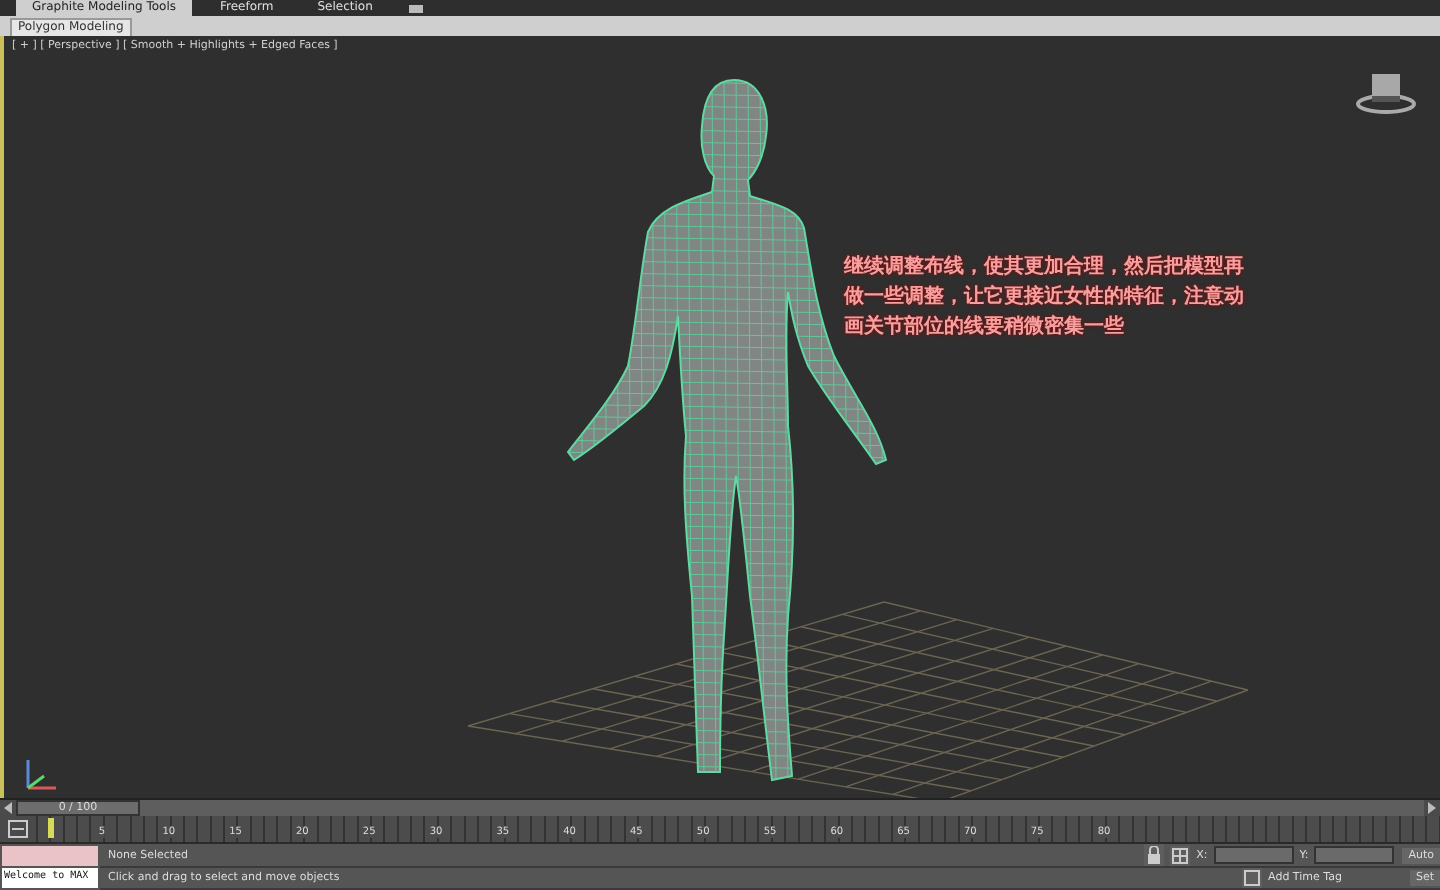 The height and width of the screenshot is (890, 1440). I want to click on macro-recorder-field, so click(50, 856).